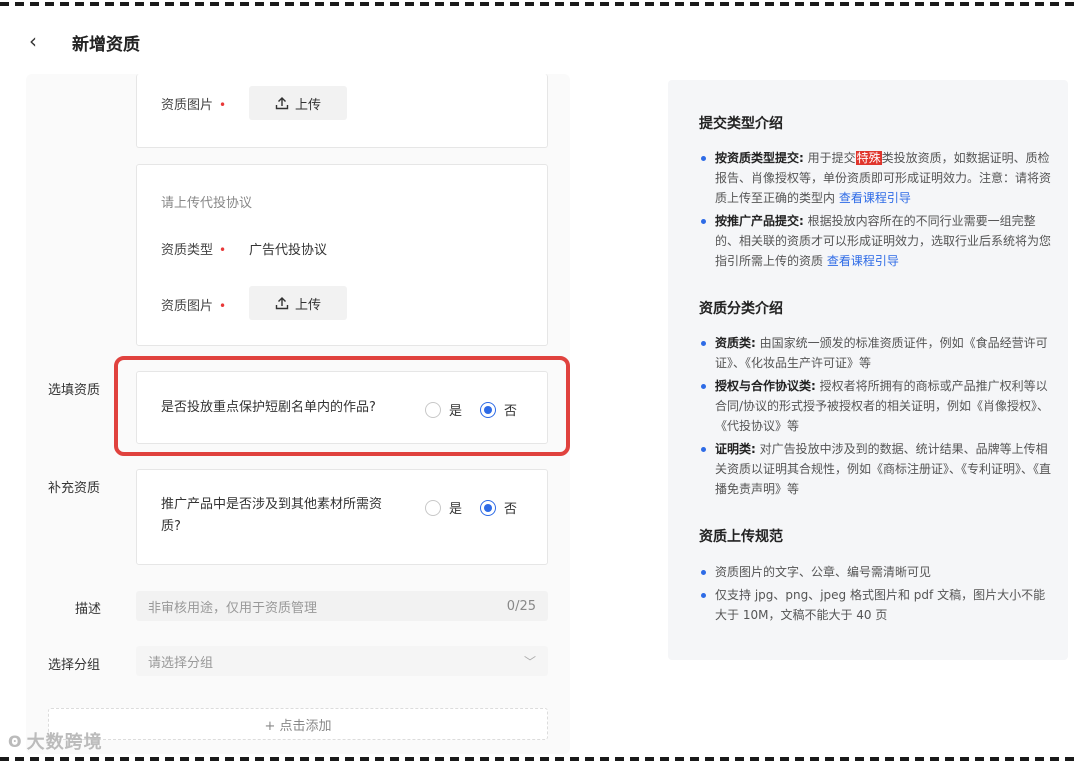  I want to click on list-item: 资质图片的文字、公章、编号需清晰可见, so click(877, 572).